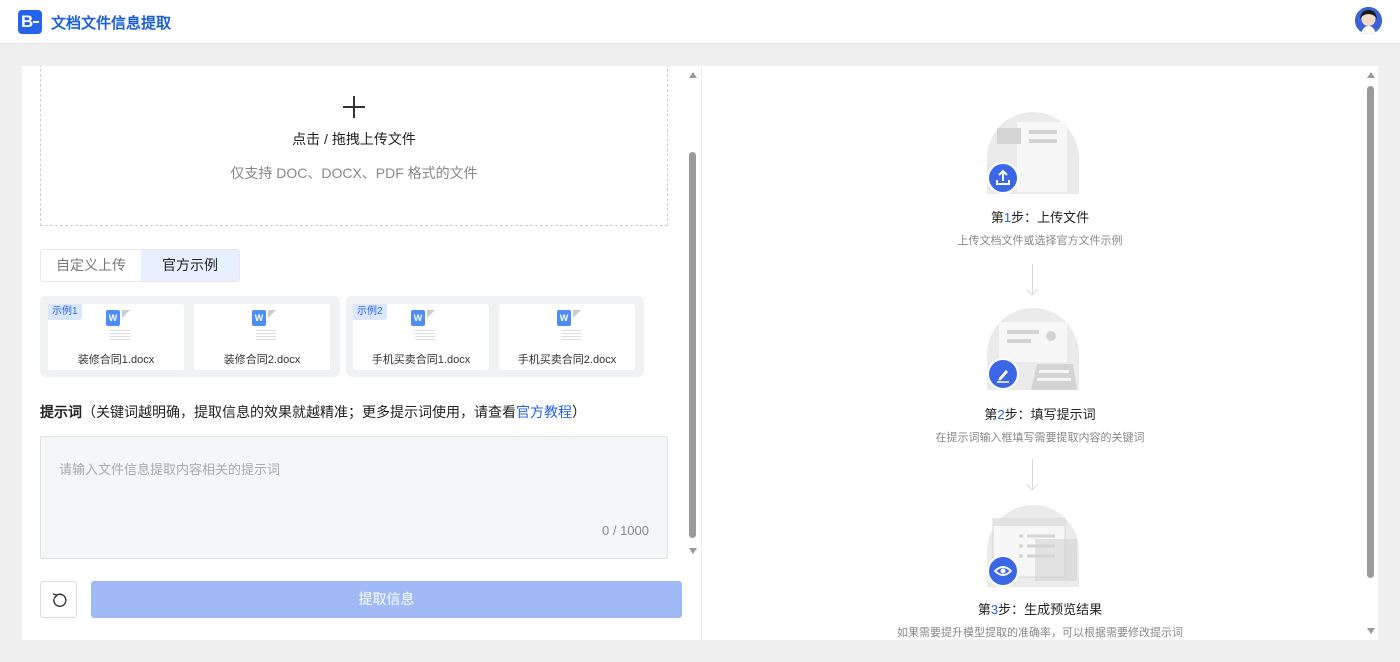 This screenshot has height=662, width=1400. I want to click on example-group-2: 示例2 W 手机买卖合同1.docx W 手机买卖合同2.docx, so click(495, 336).